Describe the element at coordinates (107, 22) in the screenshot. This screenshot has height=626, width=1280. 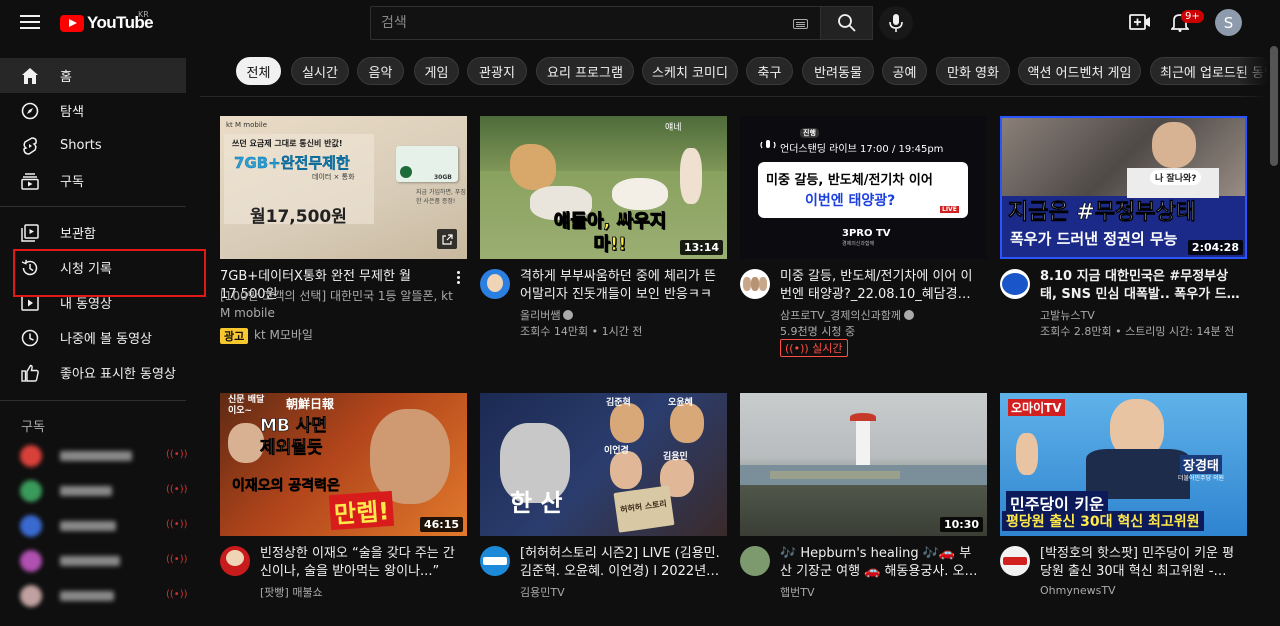
I see `youtube-logo: YouTube KR` at that location.